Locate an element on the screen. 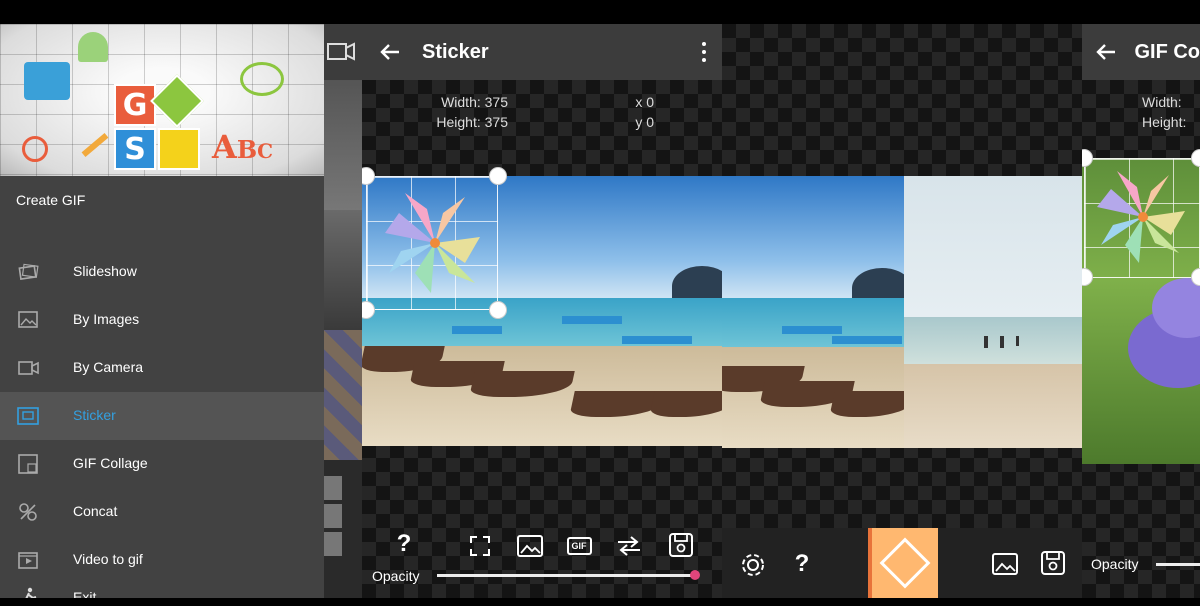 The height and width of the screenshot is (606, 1200). menu-item-exit: Exit is located at coordinates (162, 587).